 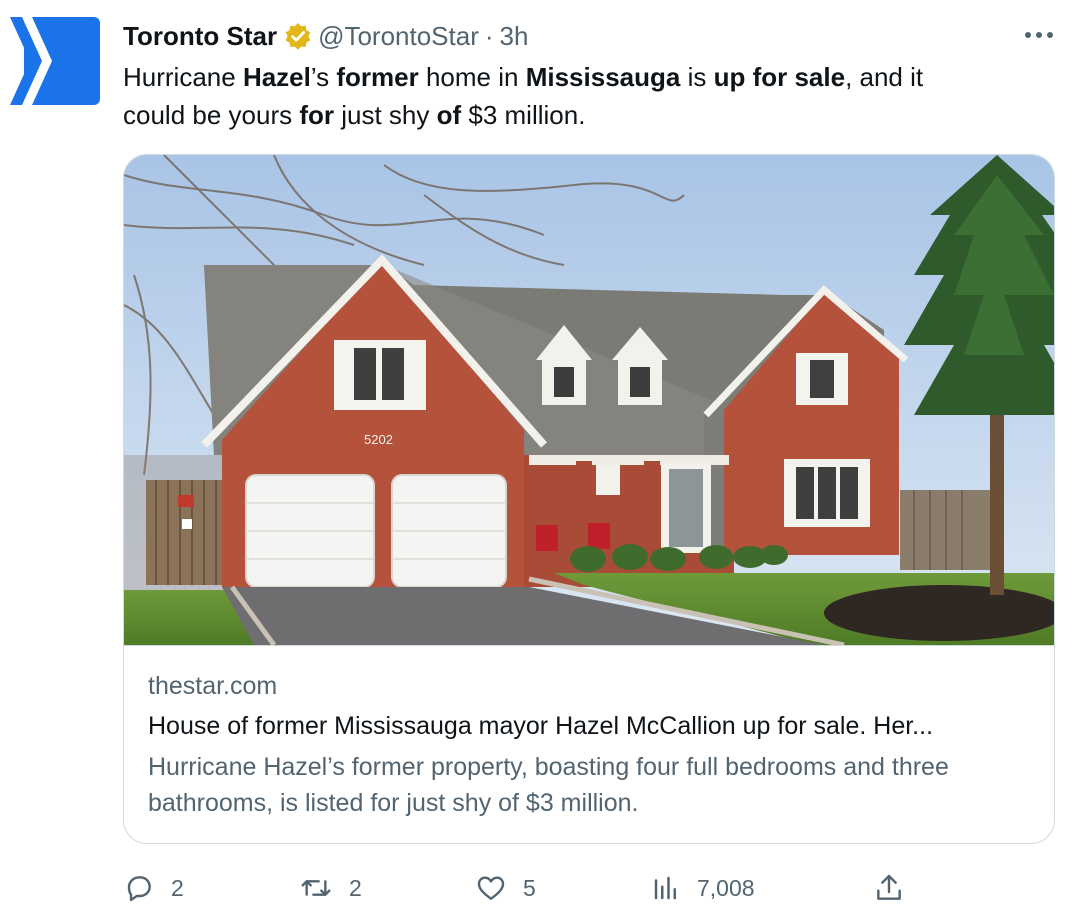 I want to click on reply-button: 2, so click(x=153, y=888).